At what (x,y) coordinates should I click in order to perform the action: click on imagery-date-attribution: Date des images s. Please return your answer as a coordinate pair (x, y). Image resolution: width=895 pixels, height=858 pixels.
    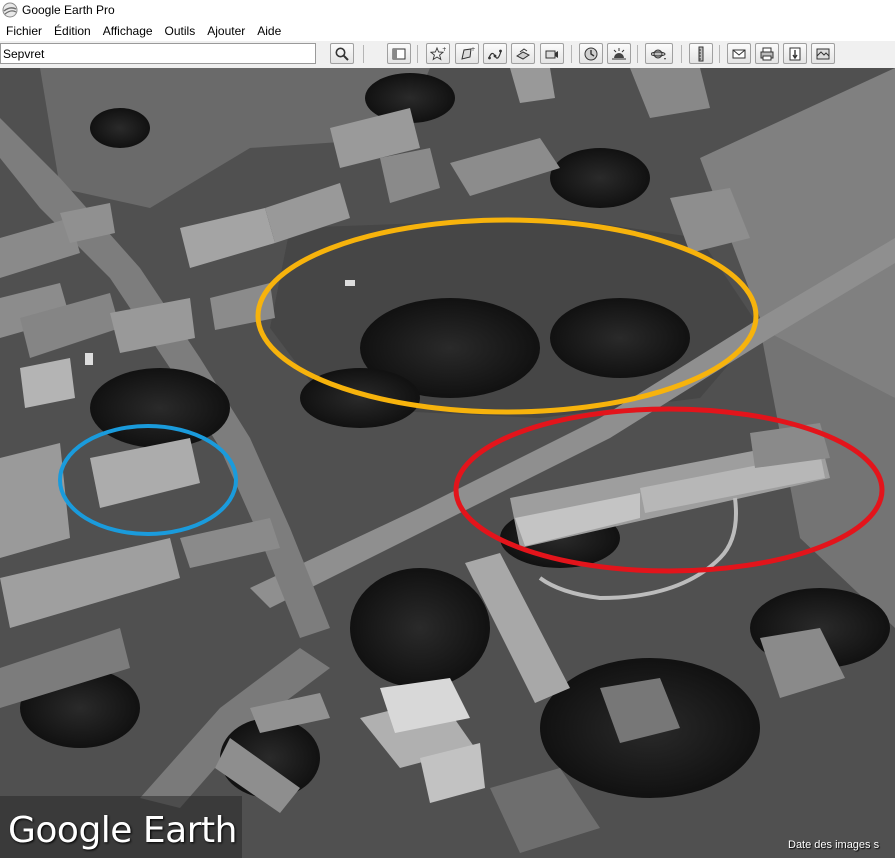
    Looking at the image, I should click on (834, 845).